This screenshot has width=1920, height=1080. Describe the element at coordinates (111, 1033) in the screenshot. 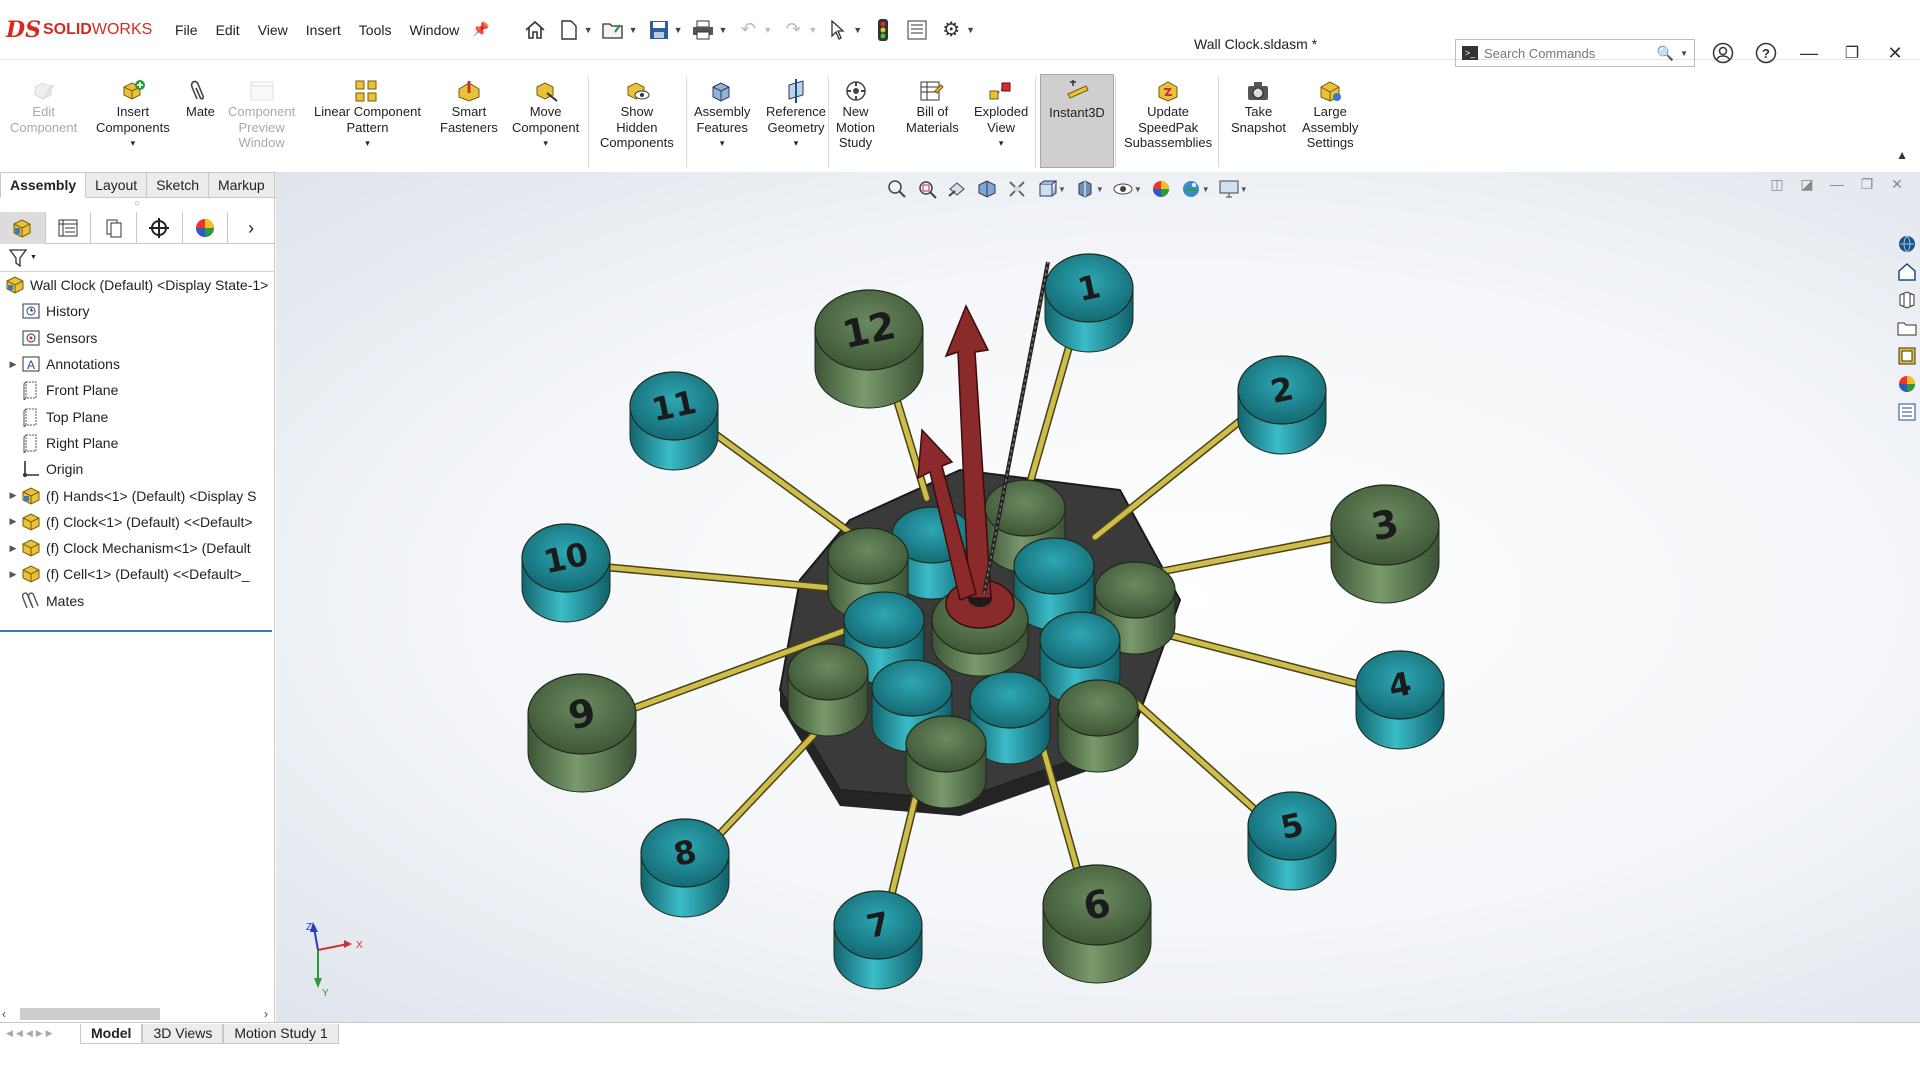

I see `bottom-tab-model: Model` at that location.